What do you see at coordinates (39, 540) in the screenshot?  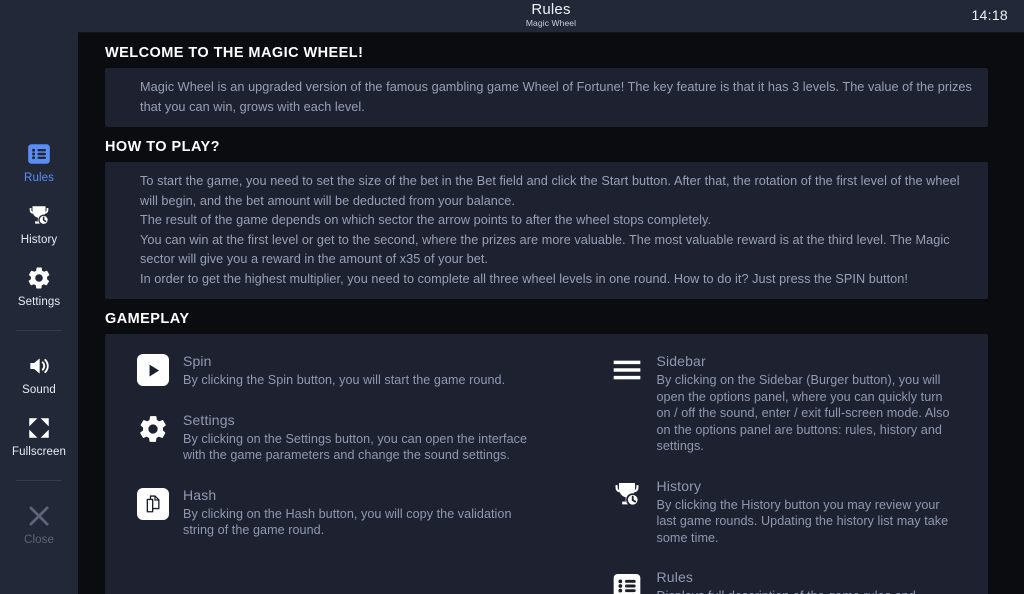 I see `sidebar-item-label: Close` at bounding box center [39, 540].